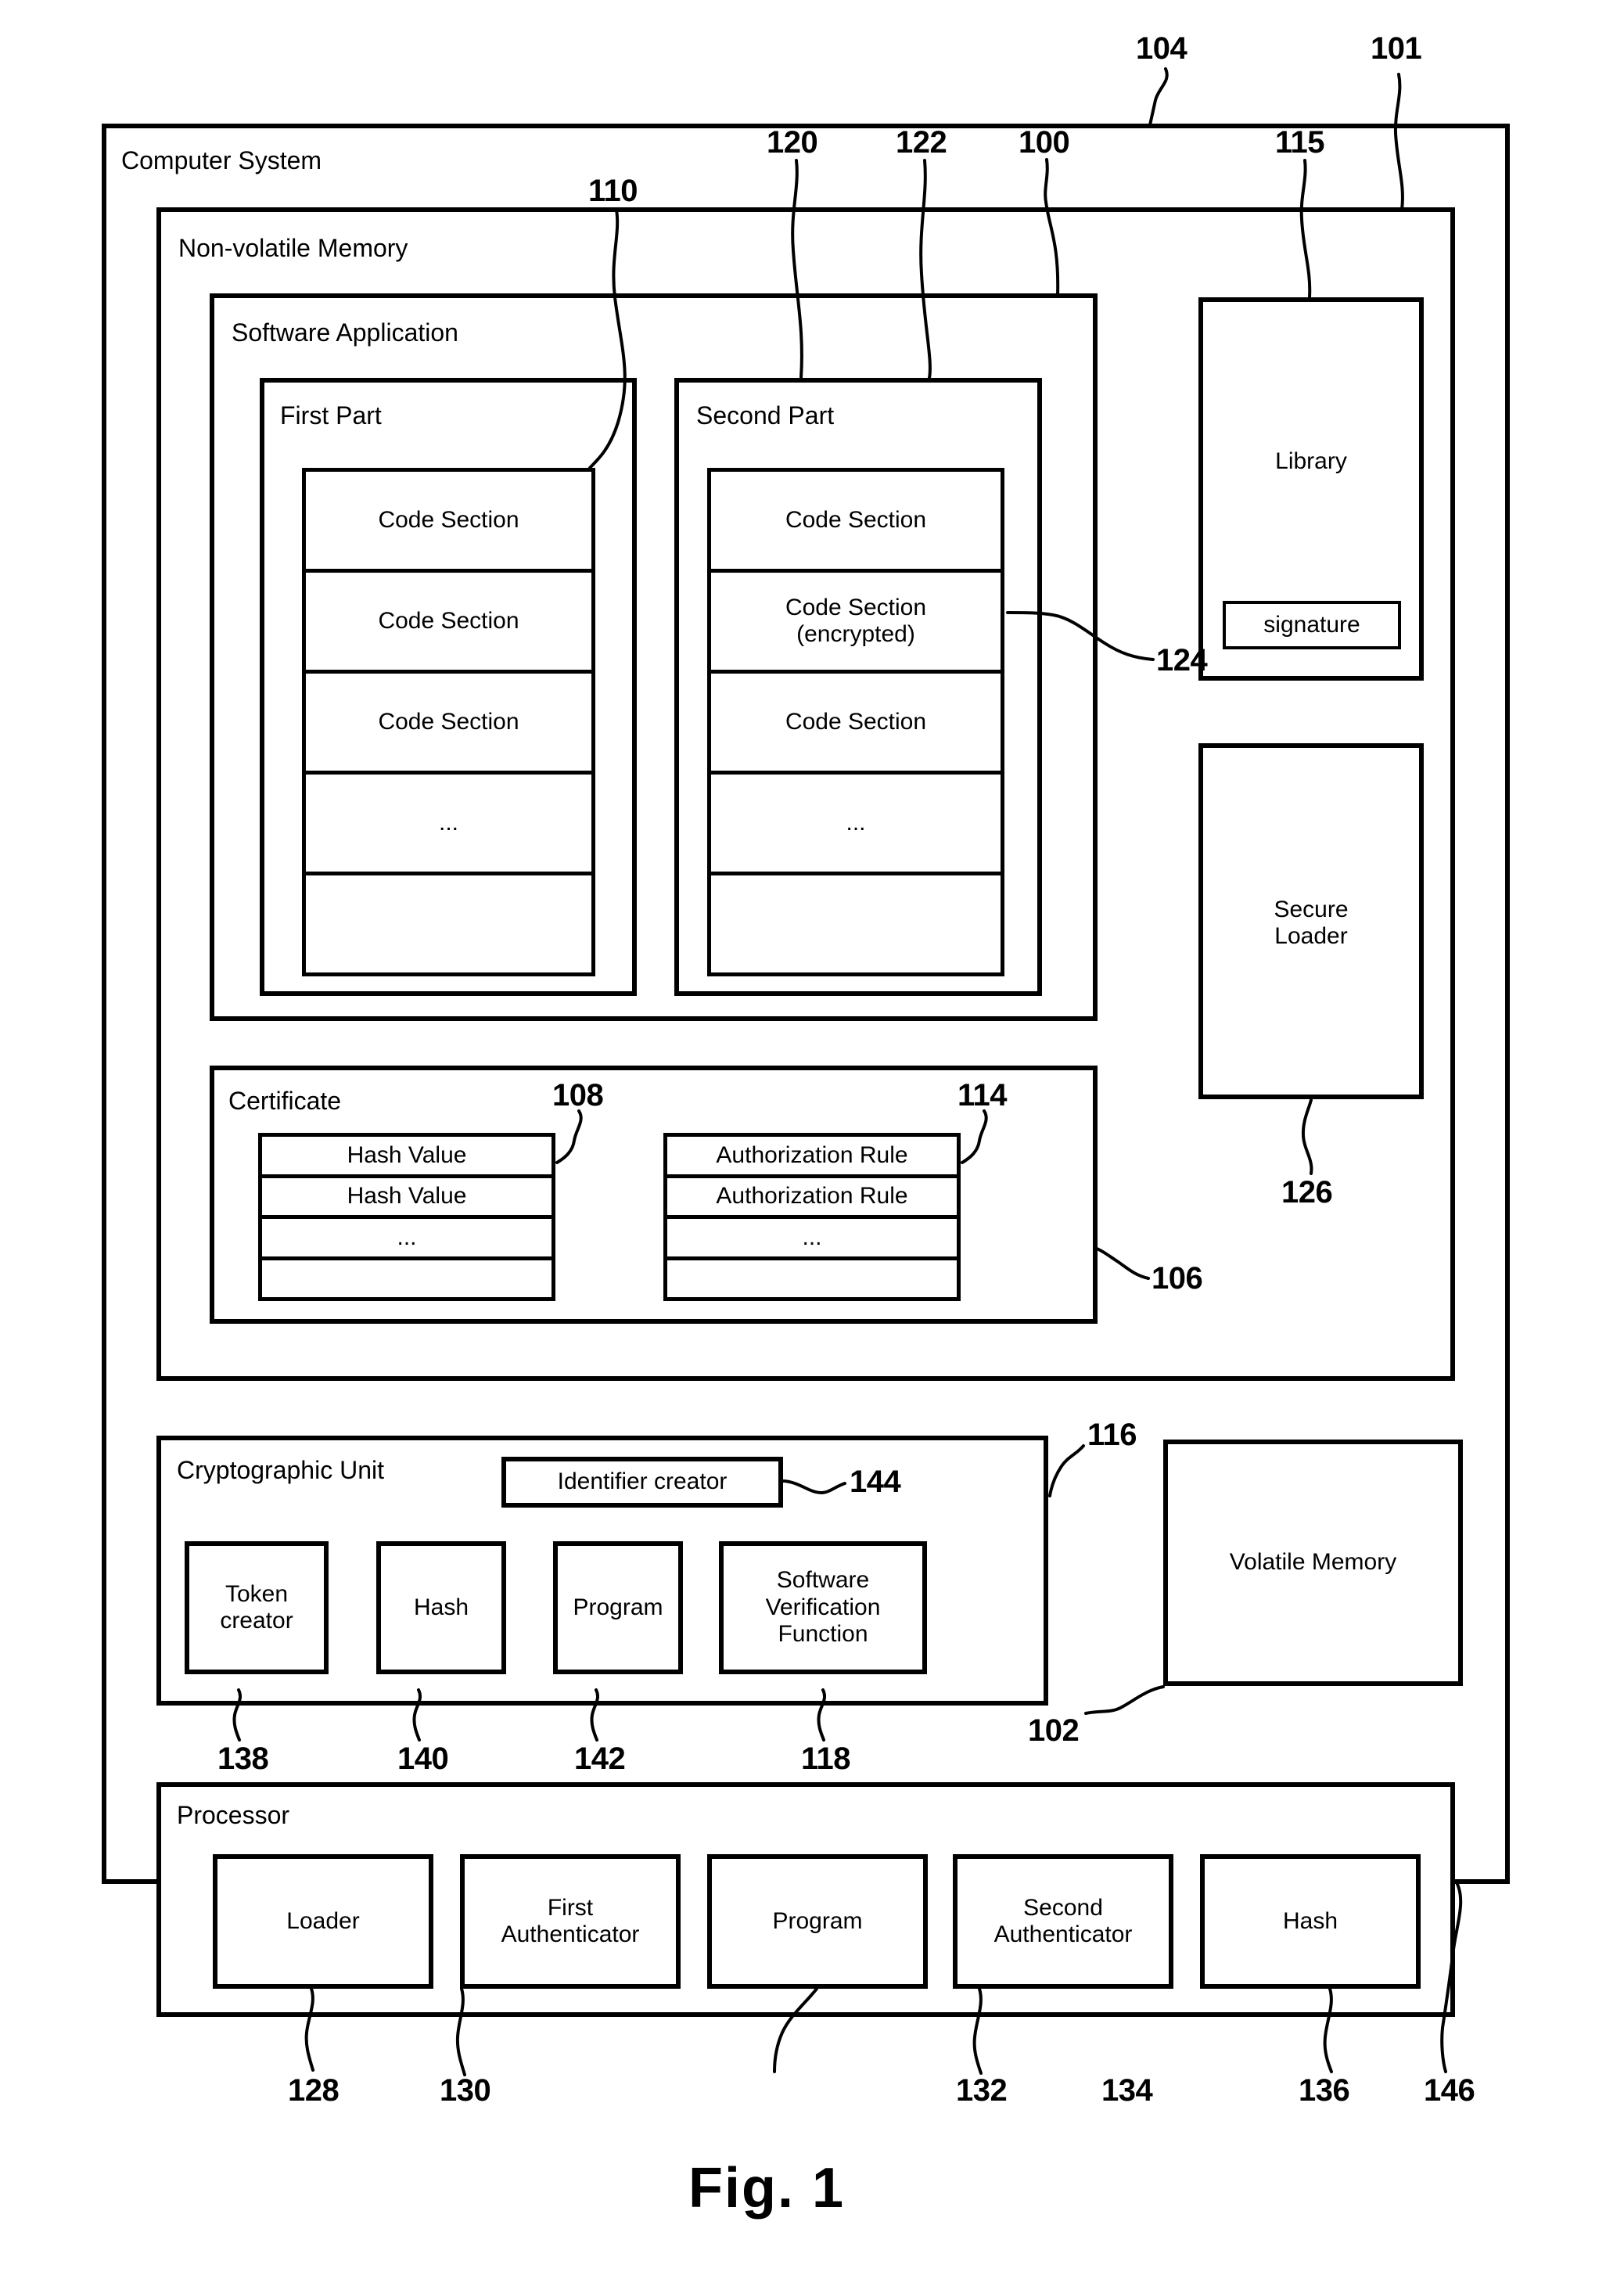 The width and height of the screenshot is (1624, 2279). Describe the element at coordinates (856, 623) in the screenshot. I see `code-section-item-encrypted: Code Section (encrypted)` at that location.